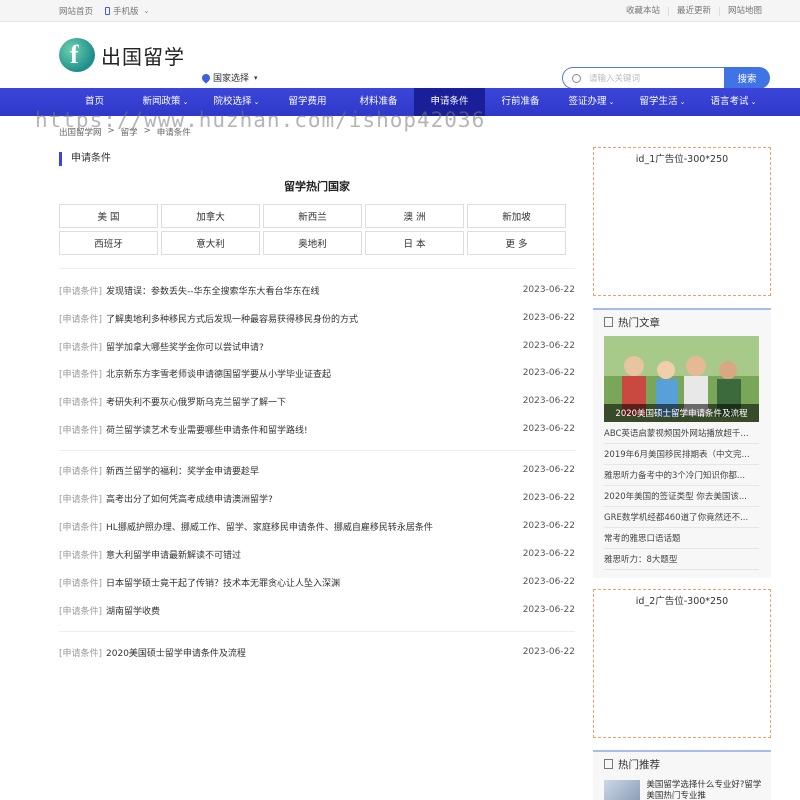 Image resolution: width=800 pixels, height=800 pixels. I want to click on page-title: 申请条件, so click(85, 159).